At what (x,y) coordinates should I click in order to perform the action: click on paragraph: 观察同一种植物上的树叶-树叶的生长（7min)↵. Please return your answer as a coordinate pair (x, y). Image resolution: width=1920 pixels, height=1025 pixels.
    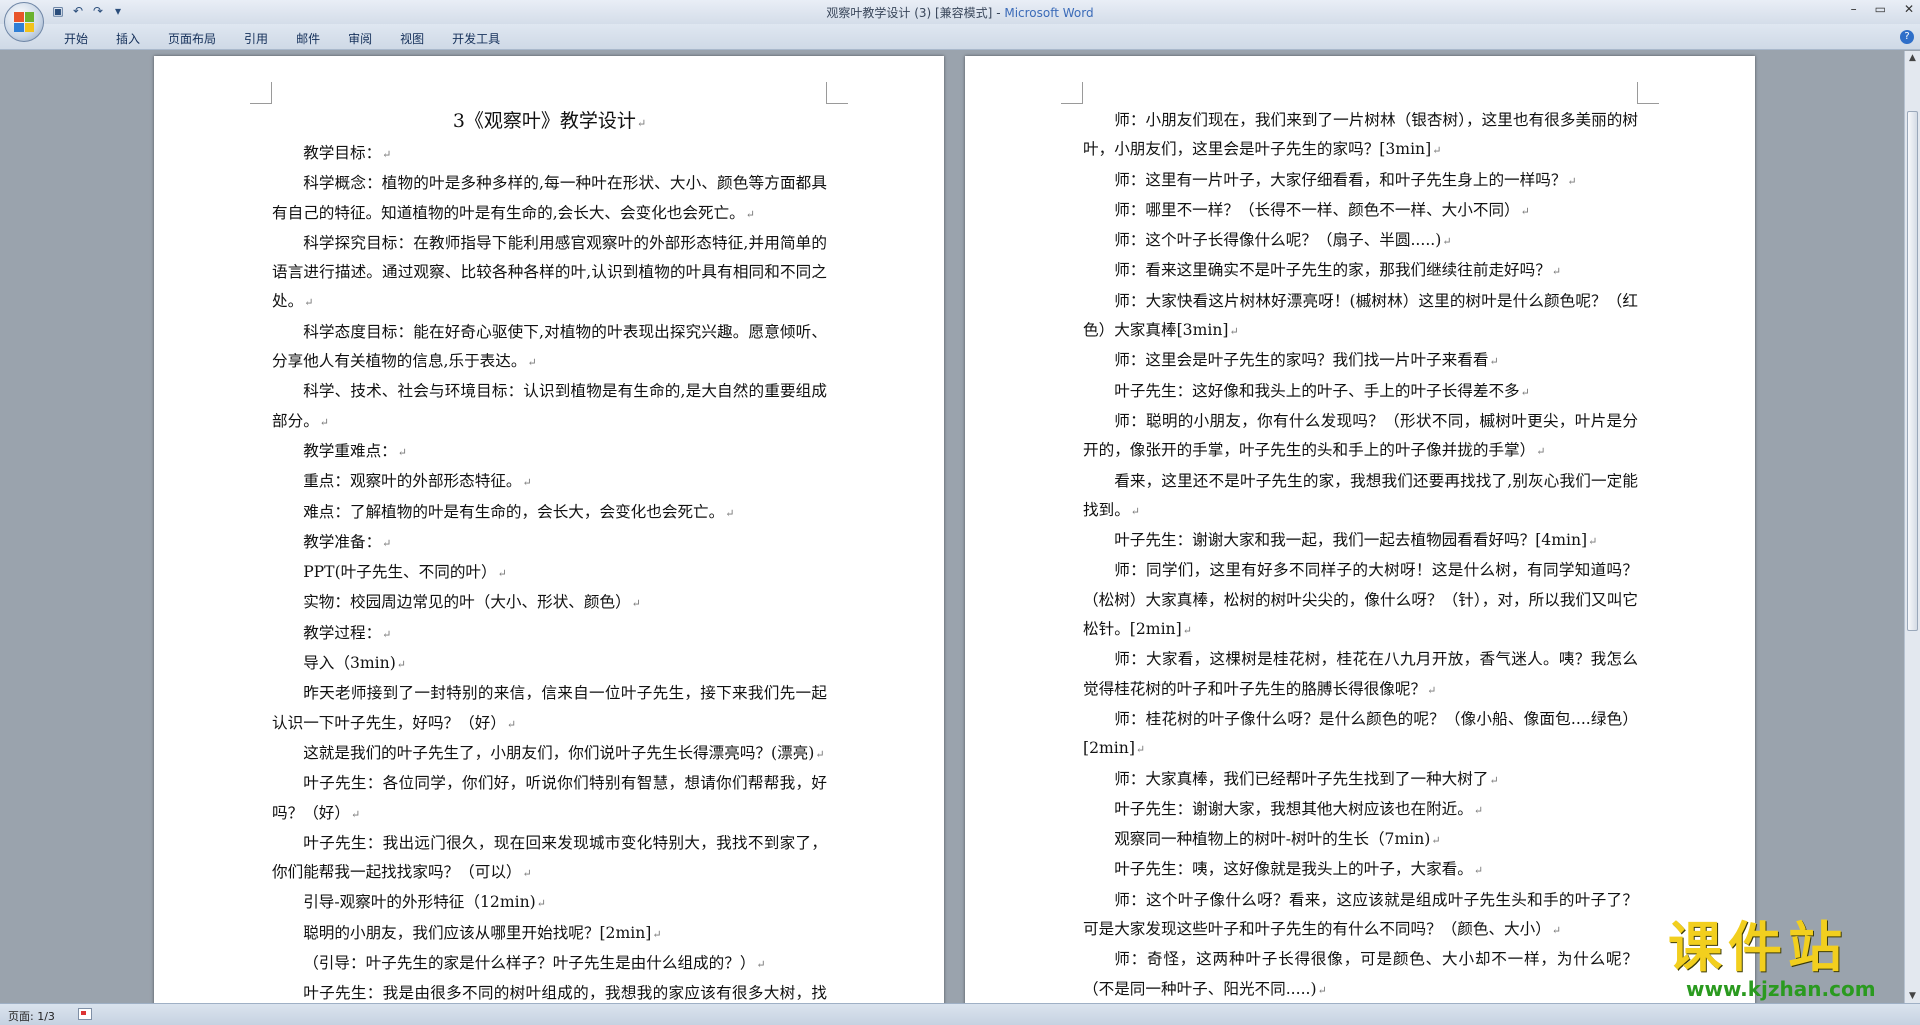
    Looking at the image, I should click on (1277, 839).